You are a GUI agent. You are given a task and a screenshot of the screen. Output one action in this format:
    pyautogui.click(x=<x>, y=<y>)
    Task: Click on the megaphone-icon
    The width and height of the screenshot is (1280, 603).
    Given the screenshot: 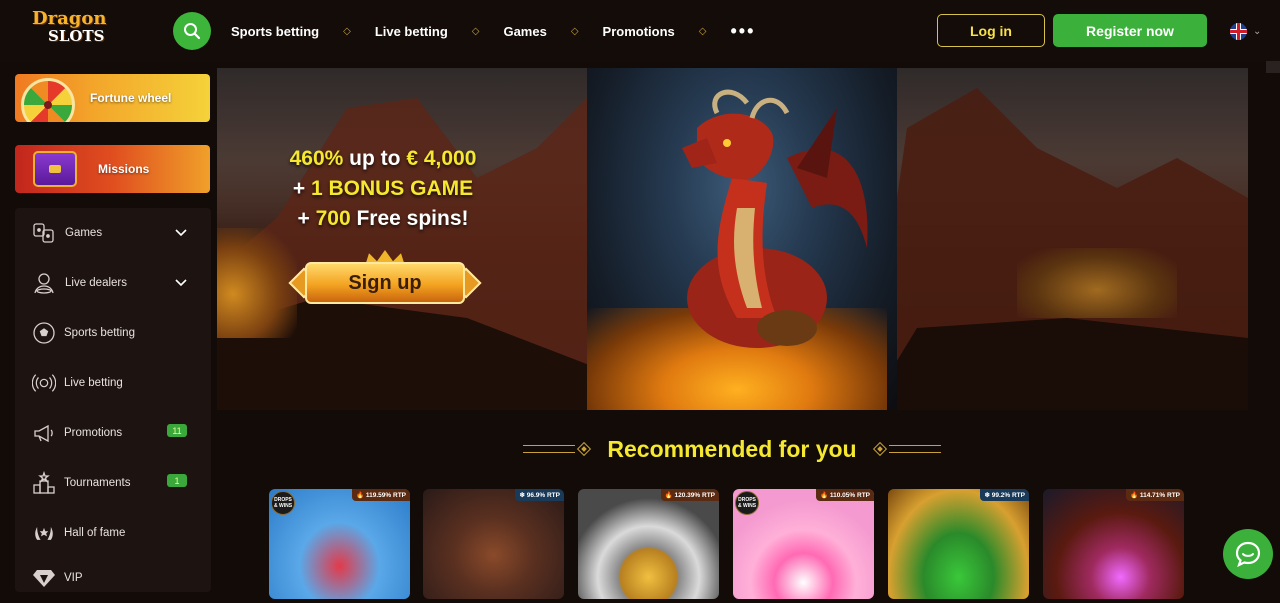 What is the action you would take?
    pyautogui.click(x=44, y=433)
    